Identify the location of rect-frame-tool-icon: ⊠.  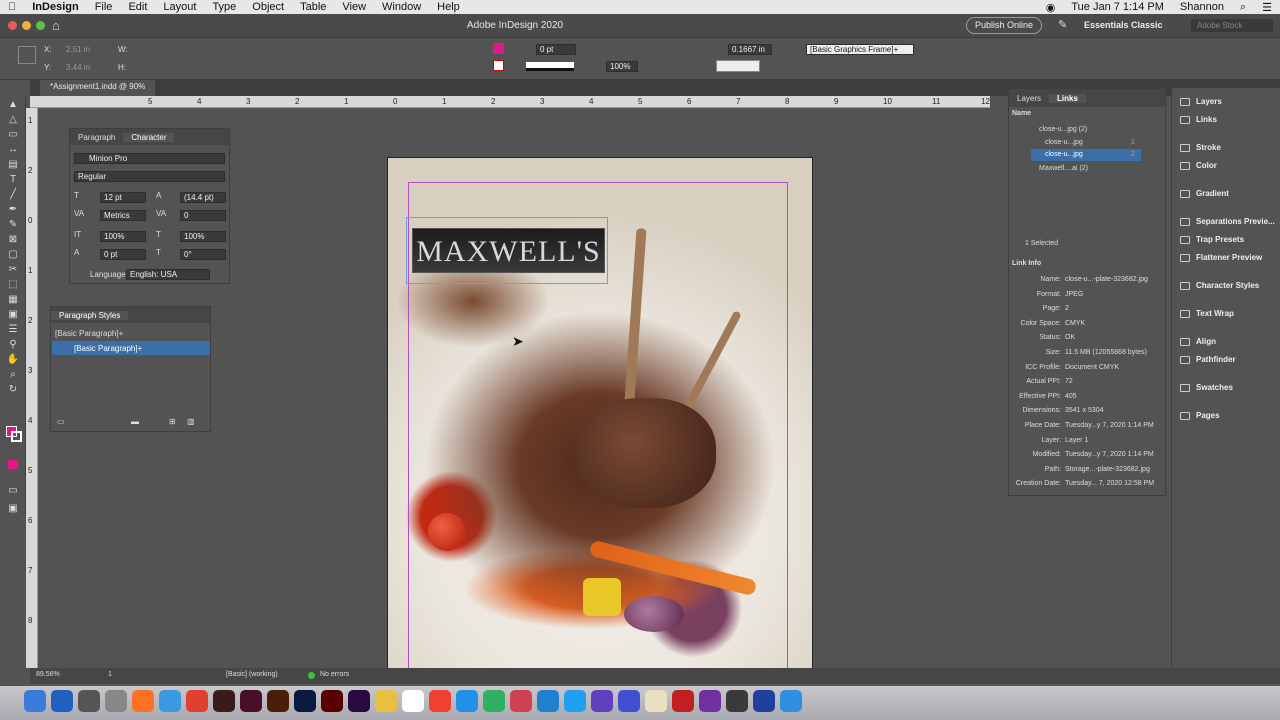
(13, 240).